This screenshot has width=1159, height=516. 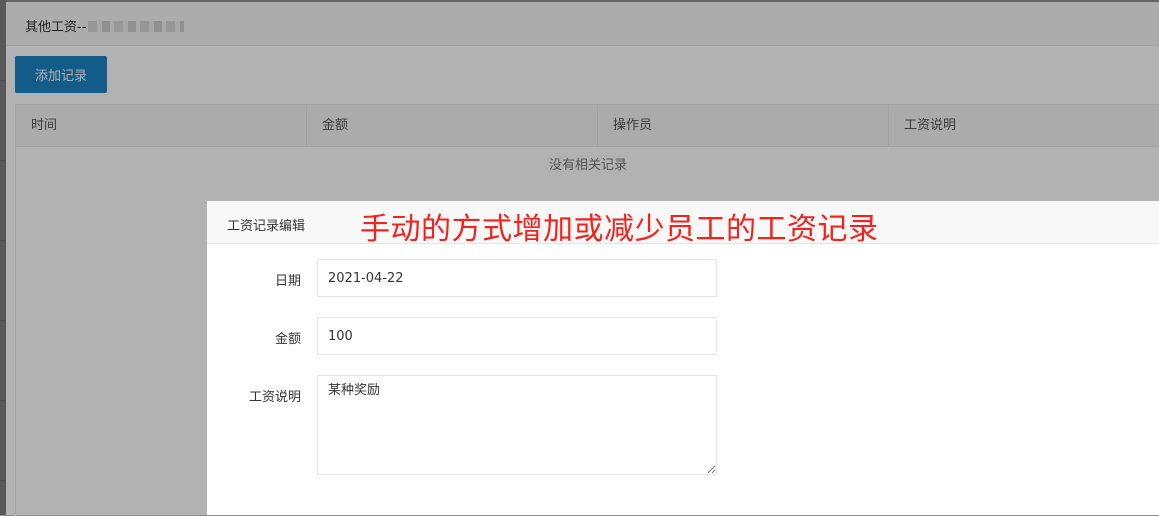 What do you see at coordinates (517, 336) in the screenshot?
I see `amount-input` at bounding box center [517, 336].